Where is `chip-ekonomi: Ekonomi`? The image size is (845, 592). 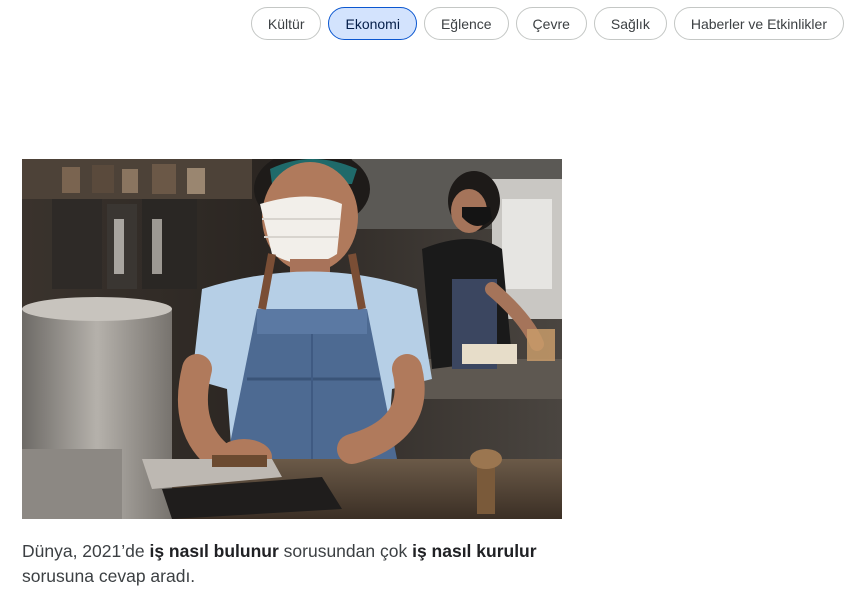 chip-ekonomi: Ekonomi is located at coordinates (372, 23).